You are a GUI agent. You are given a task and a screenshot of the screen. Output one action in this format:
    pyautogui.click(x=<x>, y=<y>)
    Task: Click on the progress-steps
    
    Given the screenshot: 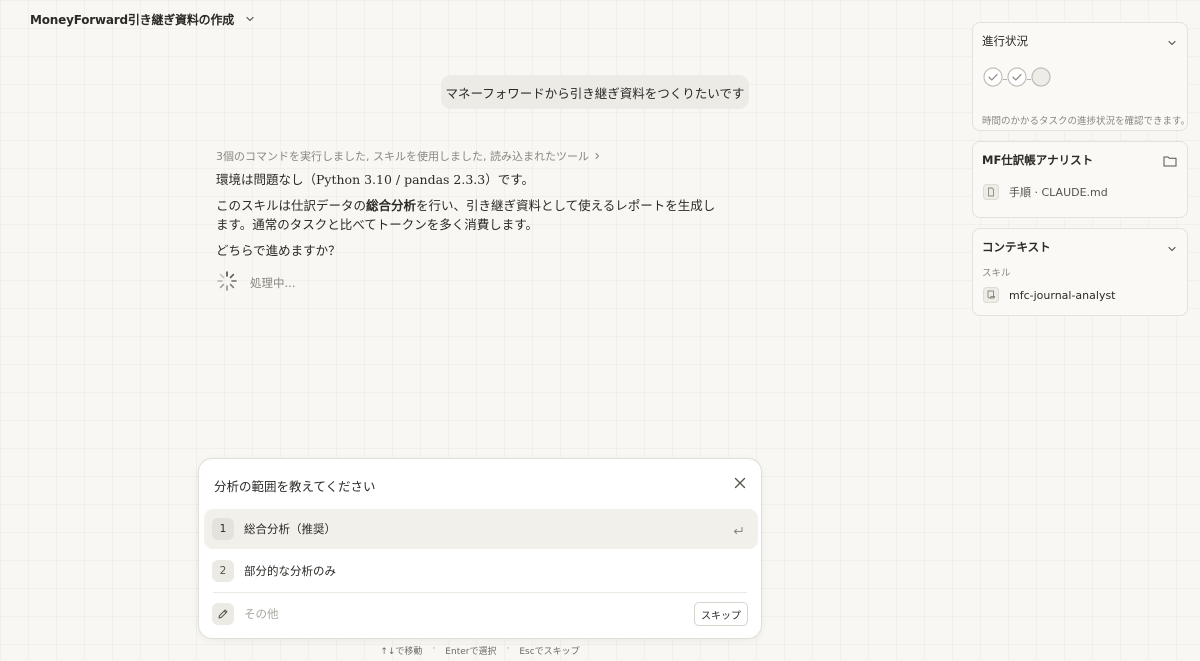 What is the action you would take?
    pyautogui.click(x=1017, y=79)
    